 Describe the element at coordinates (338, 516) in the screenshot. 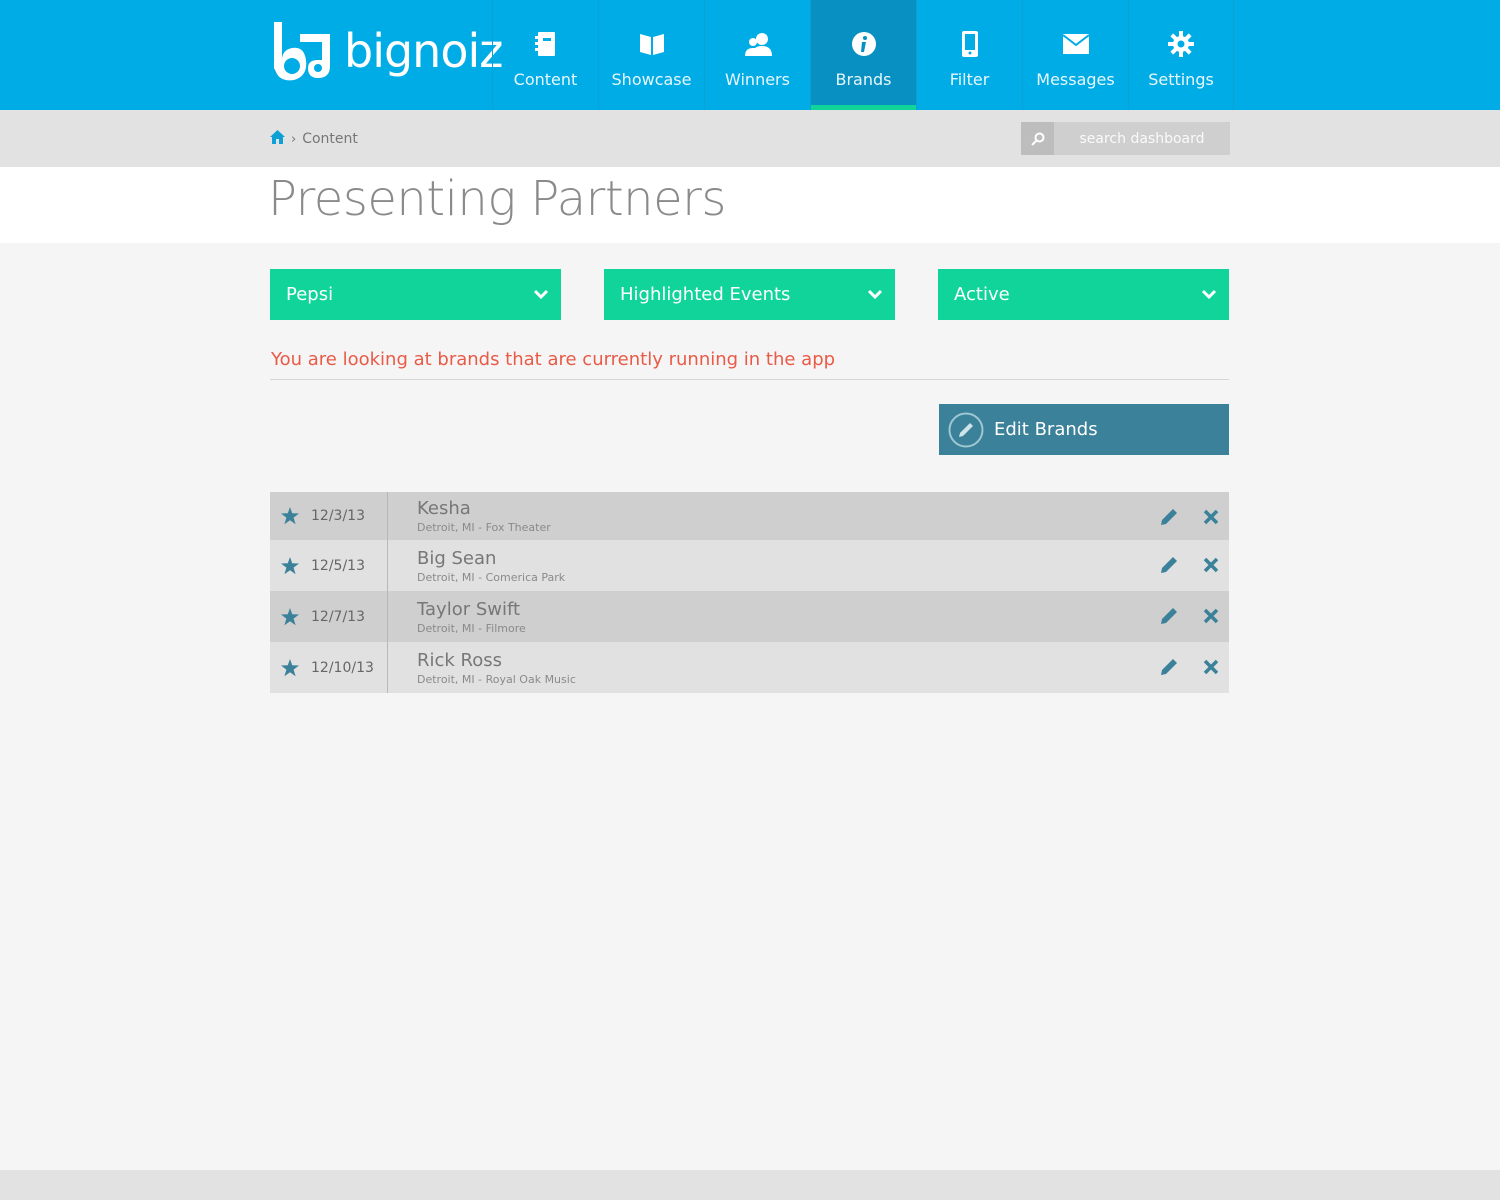

I see `event-date: 12/3/13` at that location.